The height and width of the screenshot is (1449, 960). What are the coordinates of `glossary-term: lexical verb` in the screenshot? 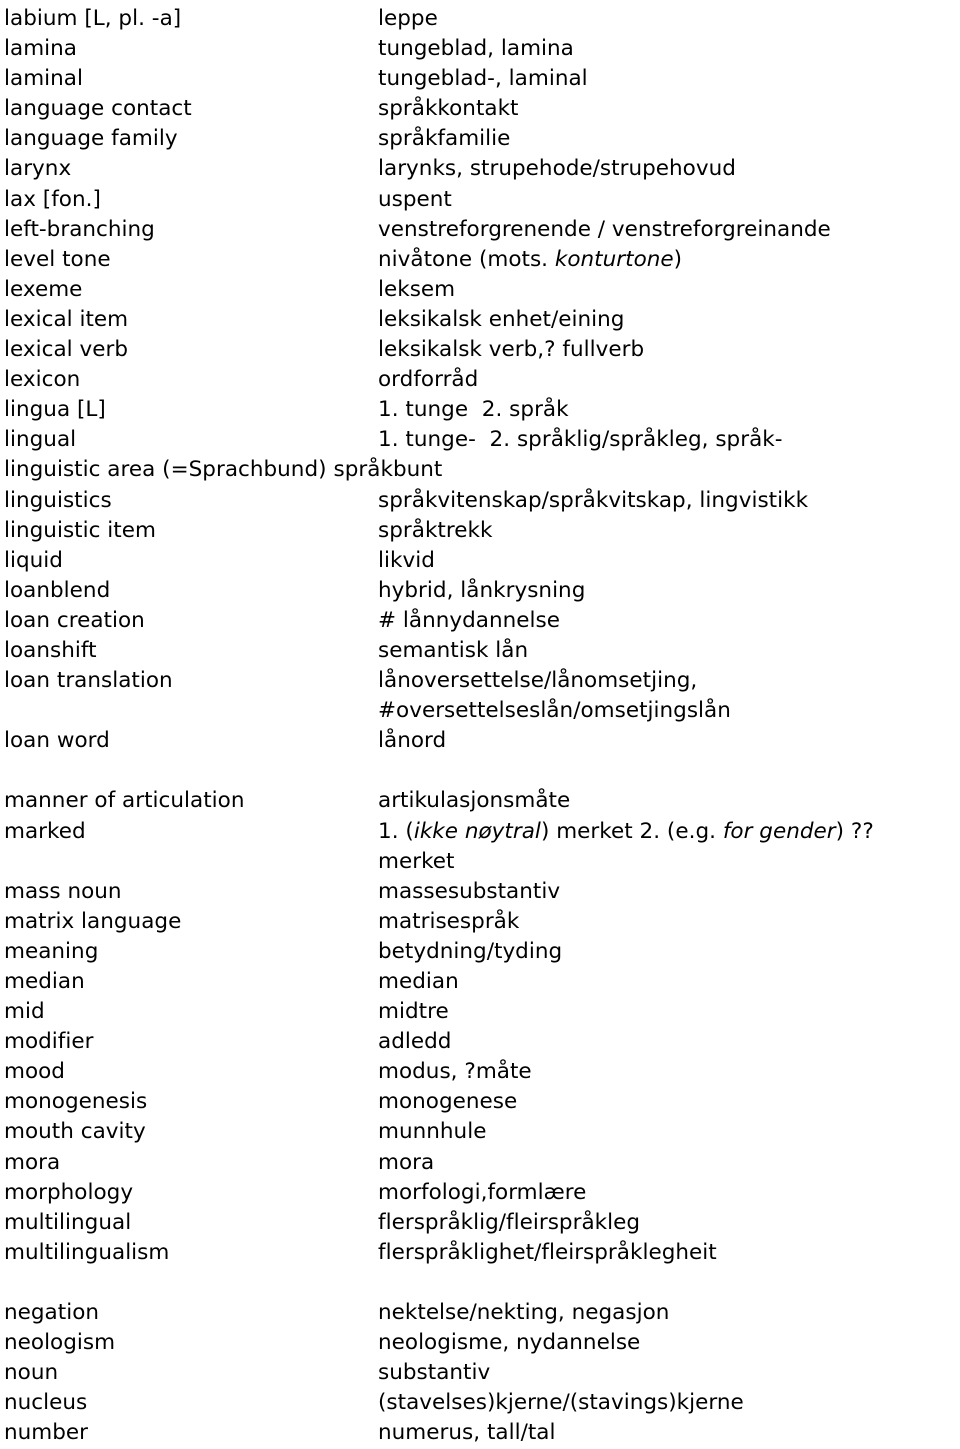 It's located at (66, 350).